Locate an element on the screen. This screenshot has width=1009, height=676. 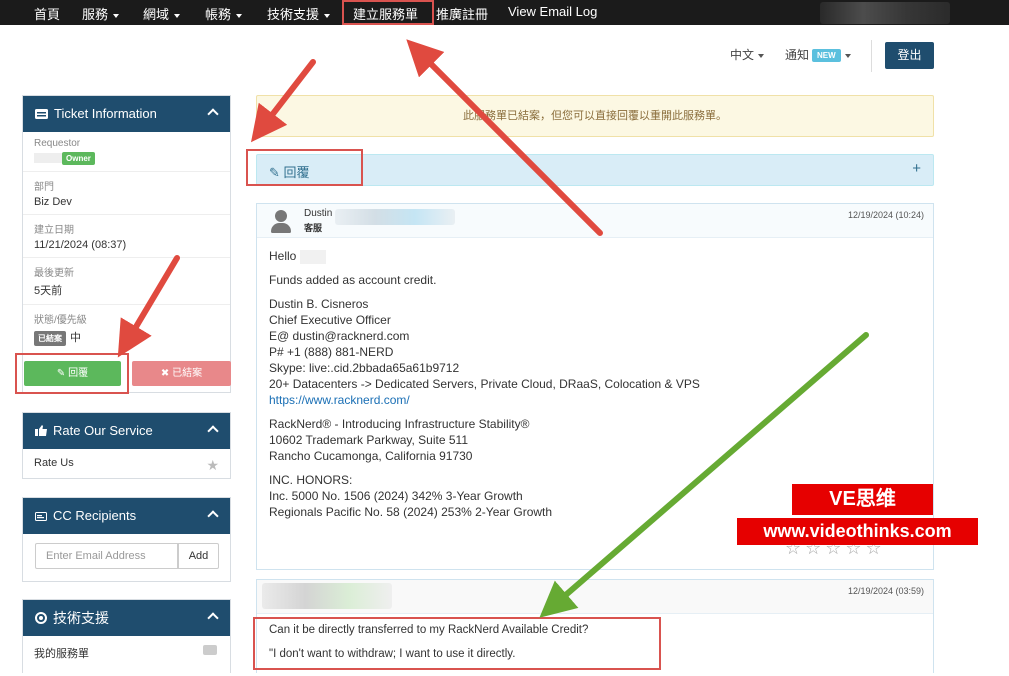
department-label: 部門 is located at coordinates (44, 187).